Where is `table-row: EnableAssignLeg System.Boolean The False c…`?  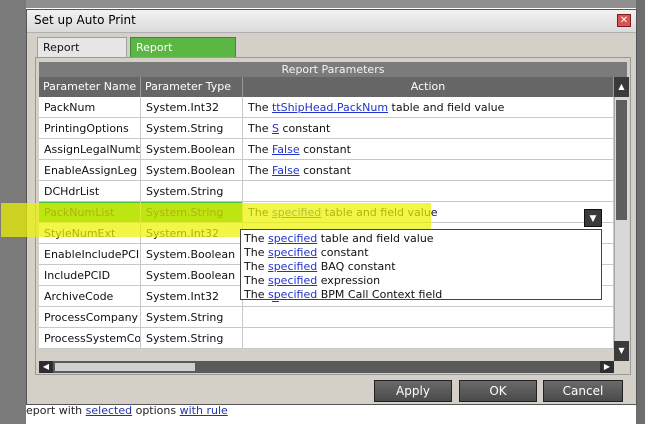 table-row: EnableAssignLeg System.Boolean The False c… is located at coordinates (326, 170).